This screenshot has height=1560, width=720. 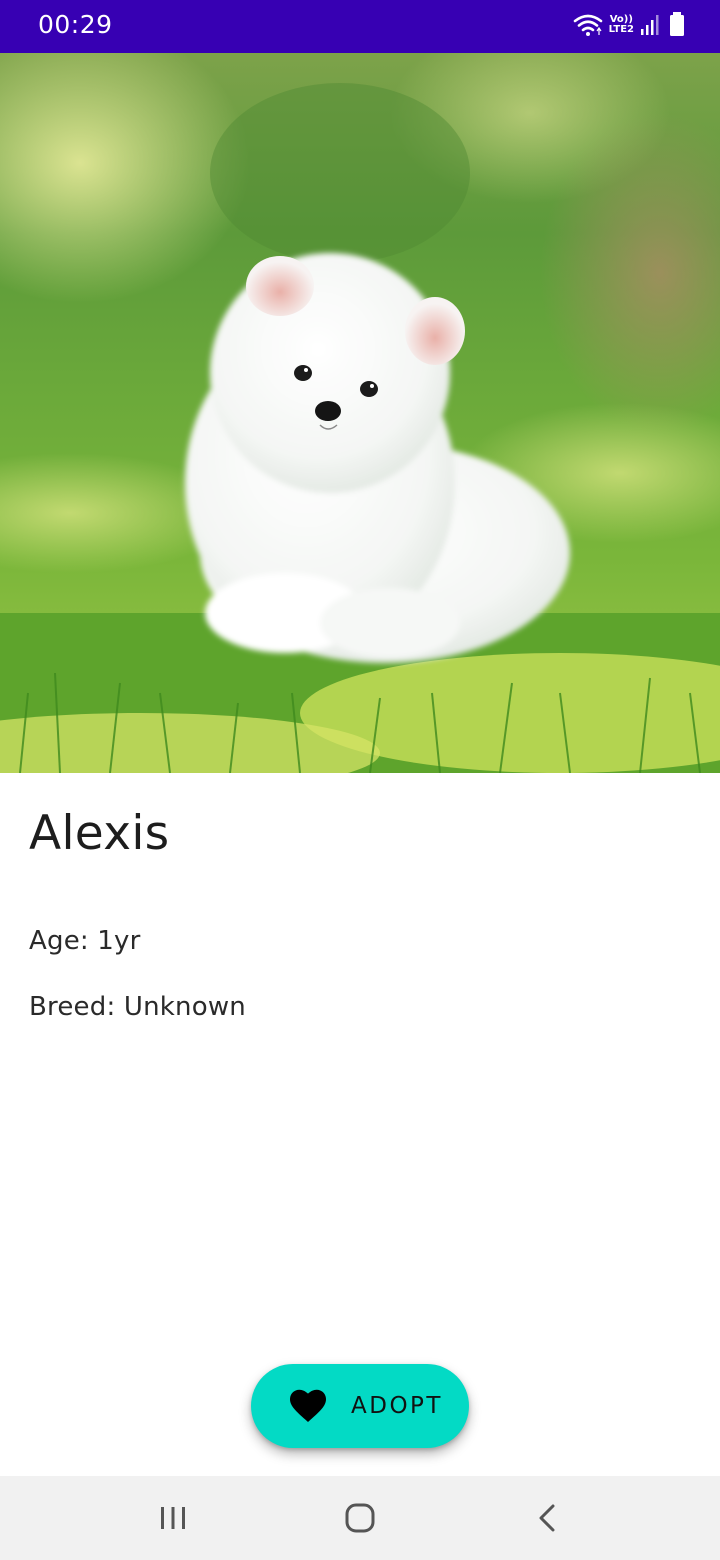 I want to click on status-icons: Vo)) LTE2, so click(x=629, y=25).